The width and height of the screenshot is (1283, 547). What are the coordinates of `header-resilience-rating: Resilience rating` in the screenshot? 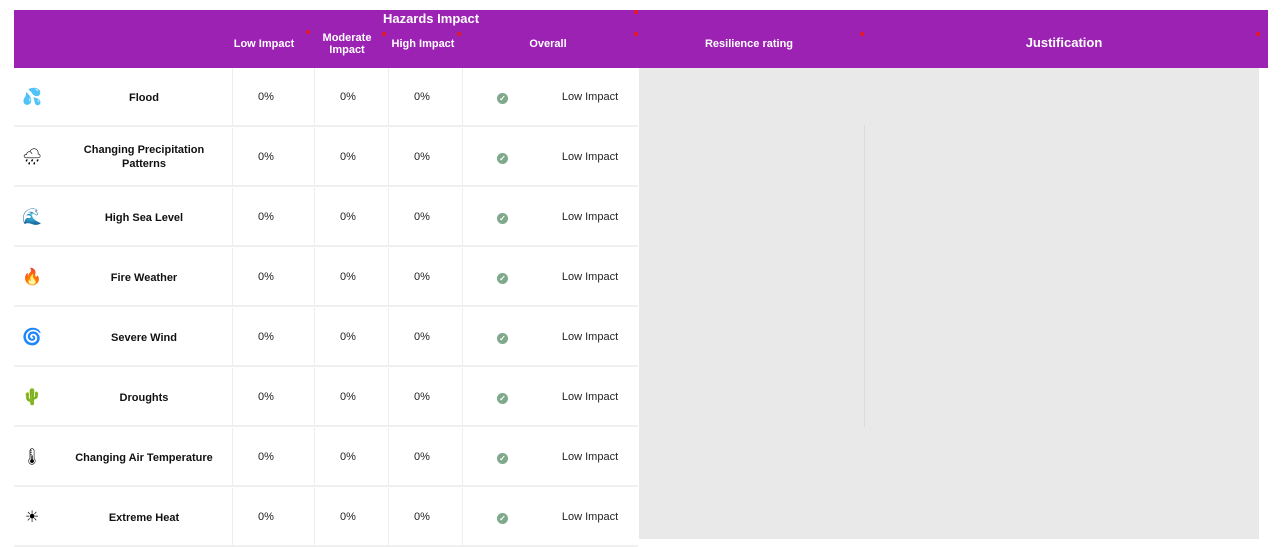 It's located at (749, 44).